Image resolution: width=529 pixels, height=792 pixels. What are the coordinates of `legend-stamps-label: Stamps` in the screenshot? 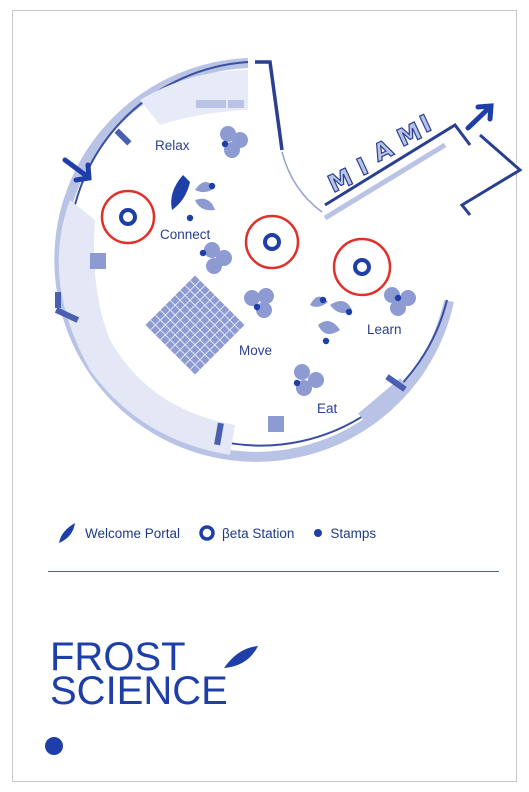 It's located at (353, 533).